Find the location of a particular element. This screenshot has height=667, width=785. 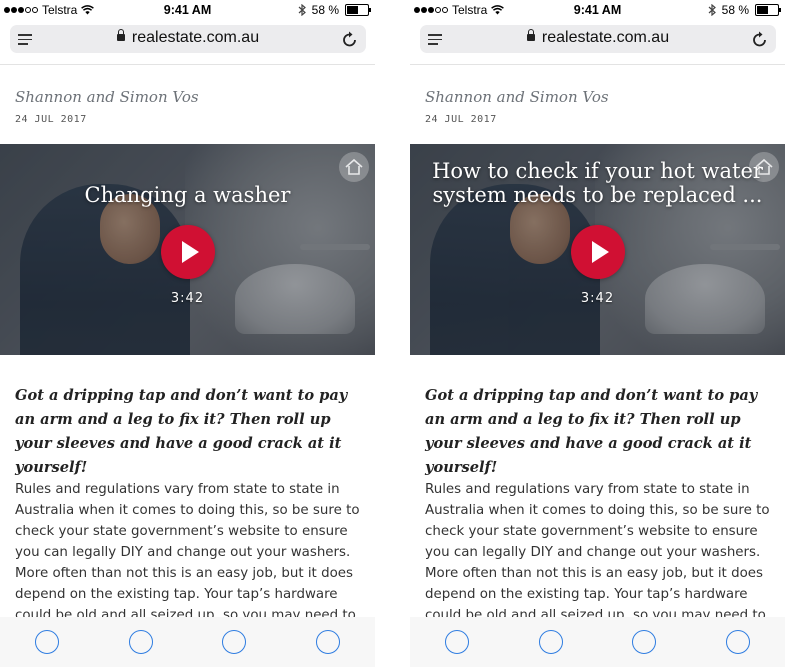

video-title: Changing a washer is located at coordinates (187, 195).